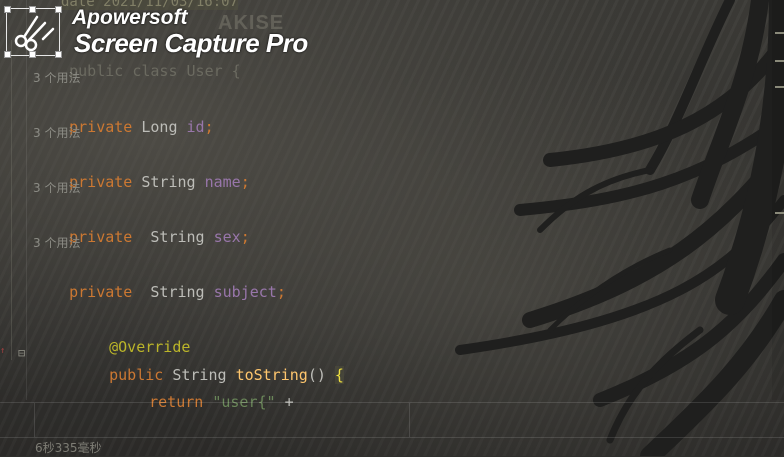  I want to click on editor-gutter, so click(13, 200).